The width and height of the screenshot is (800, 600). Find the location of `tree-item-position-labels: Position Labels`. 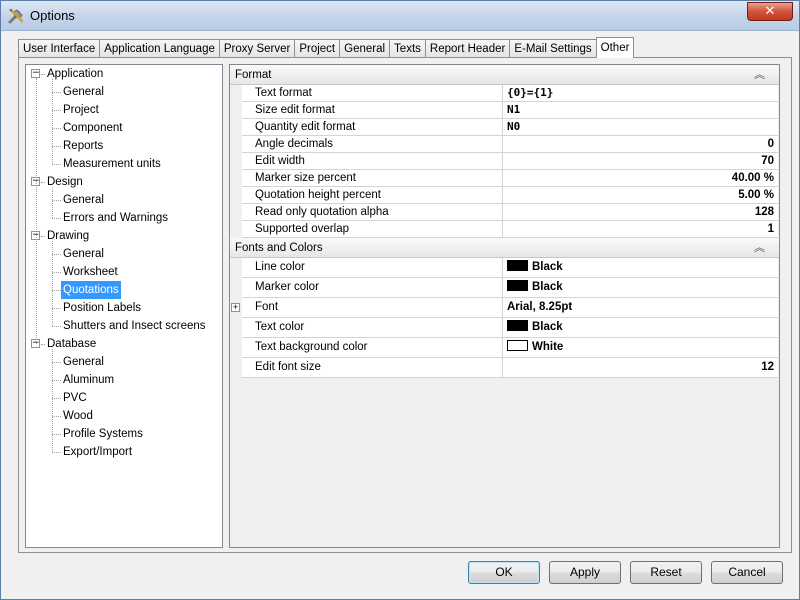

tree-item-position-labels: Position Labels is located at coordinates (102, 308).